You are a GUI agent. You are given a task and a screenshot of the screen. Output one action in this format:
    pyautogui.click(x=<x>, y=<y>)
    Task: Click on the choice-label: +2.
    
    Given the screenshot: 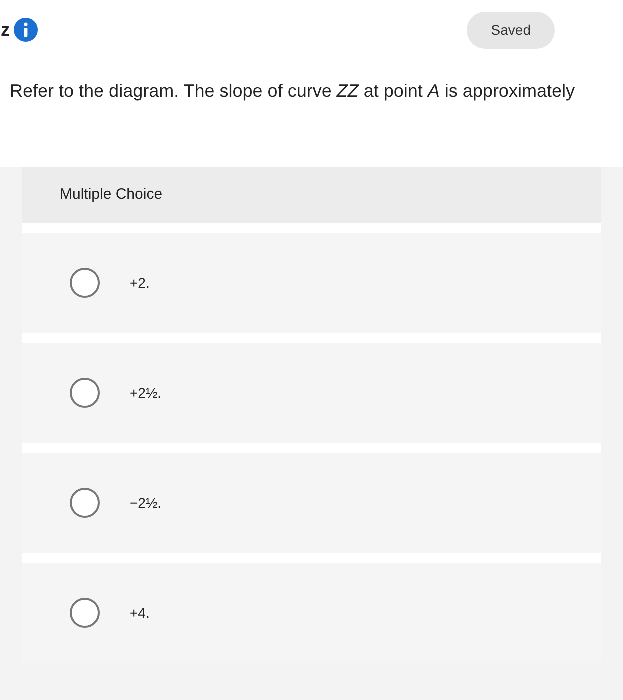 What is the action you would take?
    pyautogui.click(x=140, y=283)
    